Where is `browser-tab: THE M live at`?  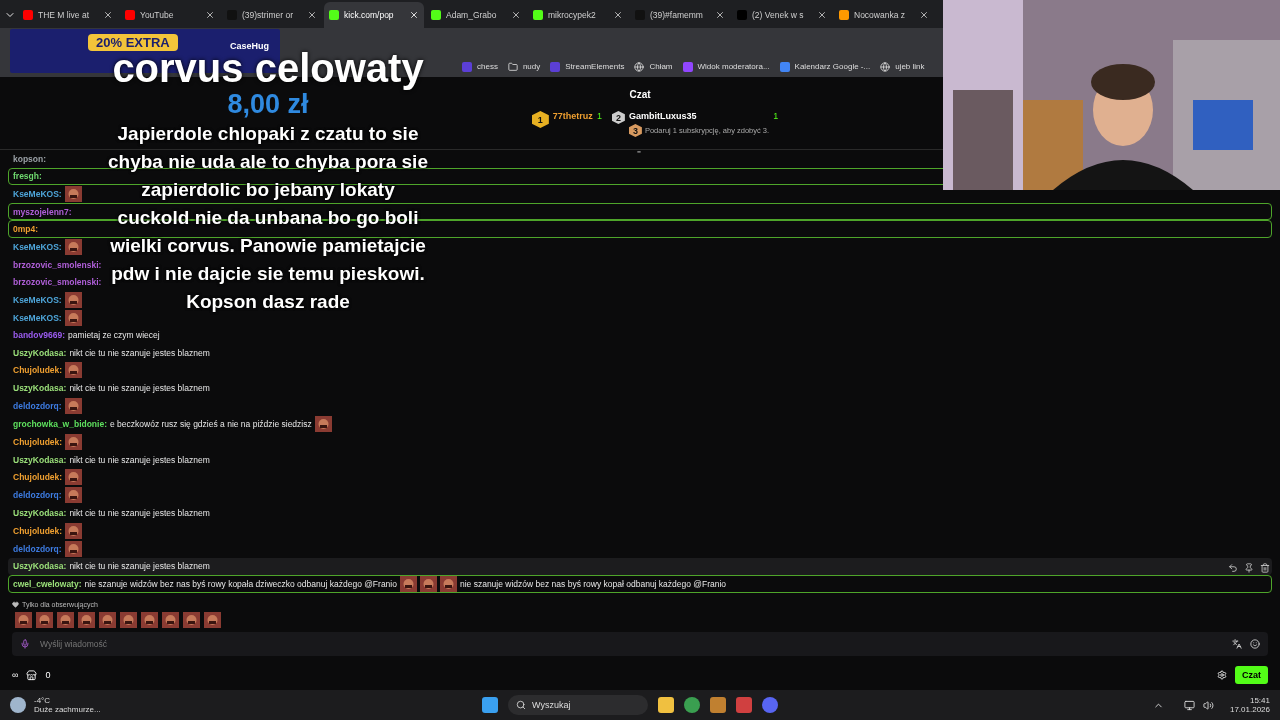
browser-tab: THE M live at is located at coordinates (68, 15).